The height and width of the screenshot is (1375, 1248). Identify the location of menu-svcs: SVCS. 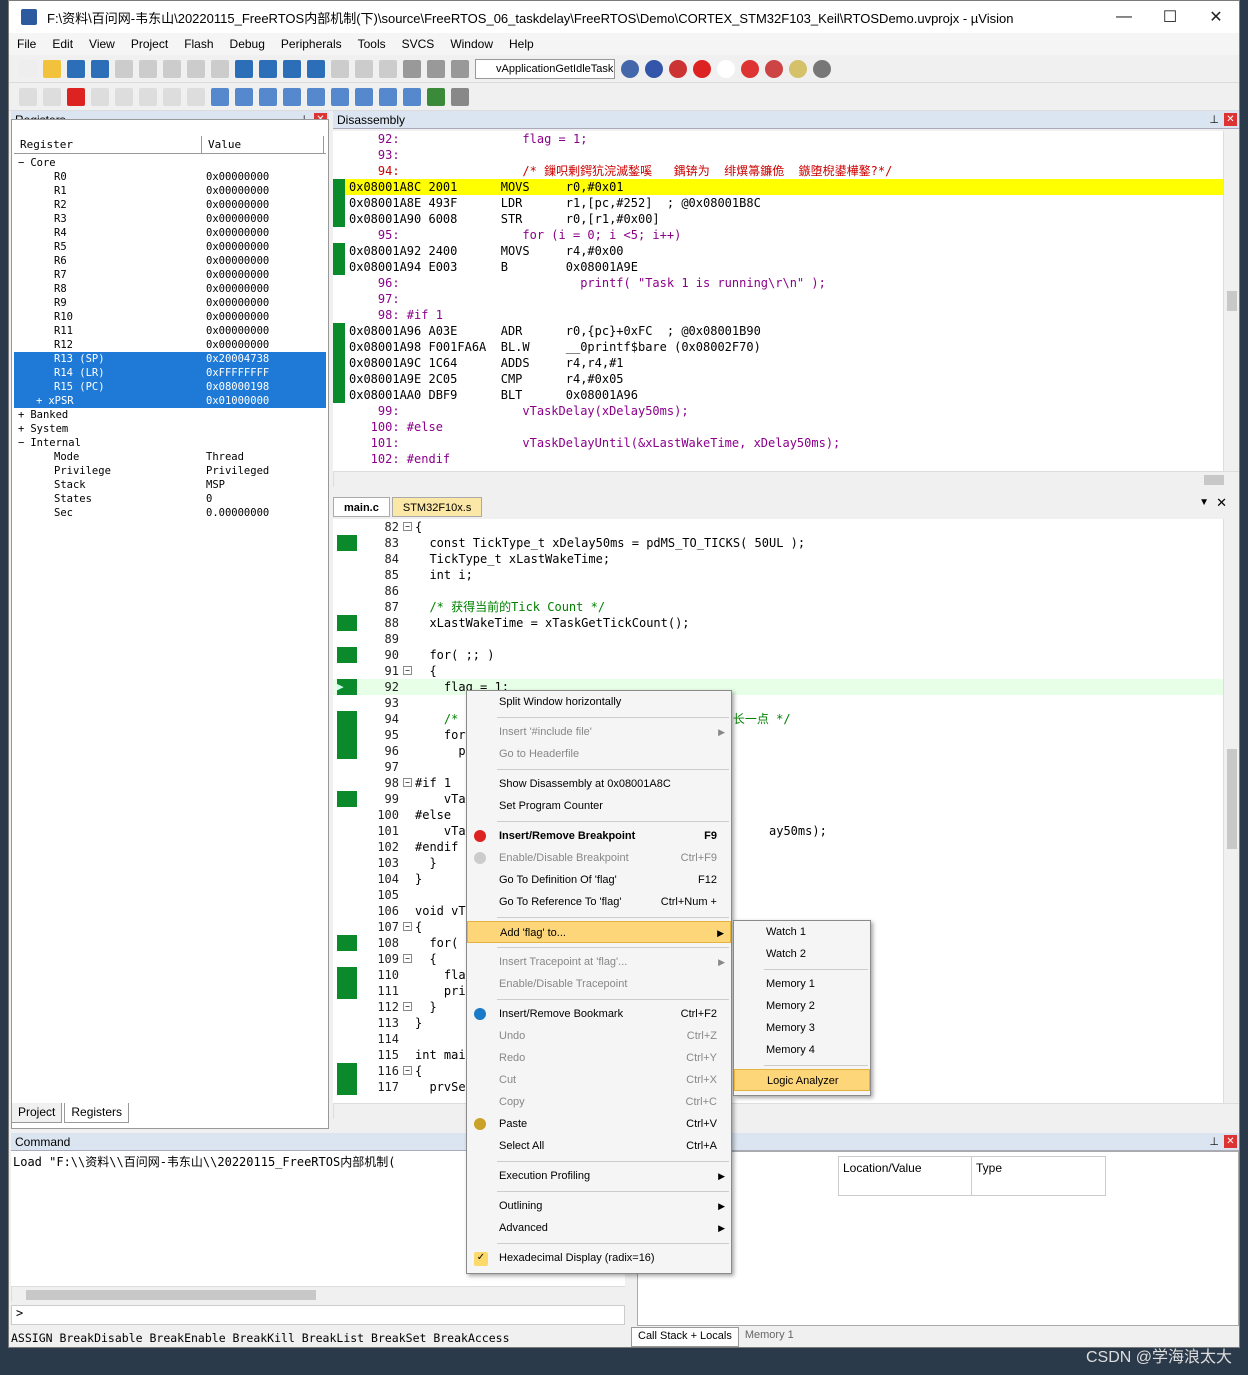
(418, 44).